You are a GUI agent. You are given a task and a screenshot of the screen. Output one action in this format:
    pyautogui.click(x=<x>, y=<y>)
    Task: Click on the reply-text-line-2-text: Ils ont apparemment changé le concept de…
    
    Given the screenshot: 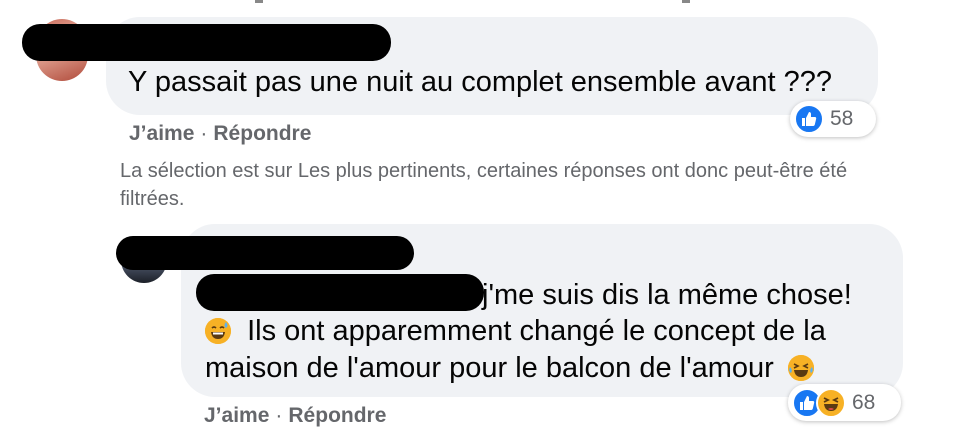 What is the action you would take?
    pyautogui.click(x=536, y=331)
    